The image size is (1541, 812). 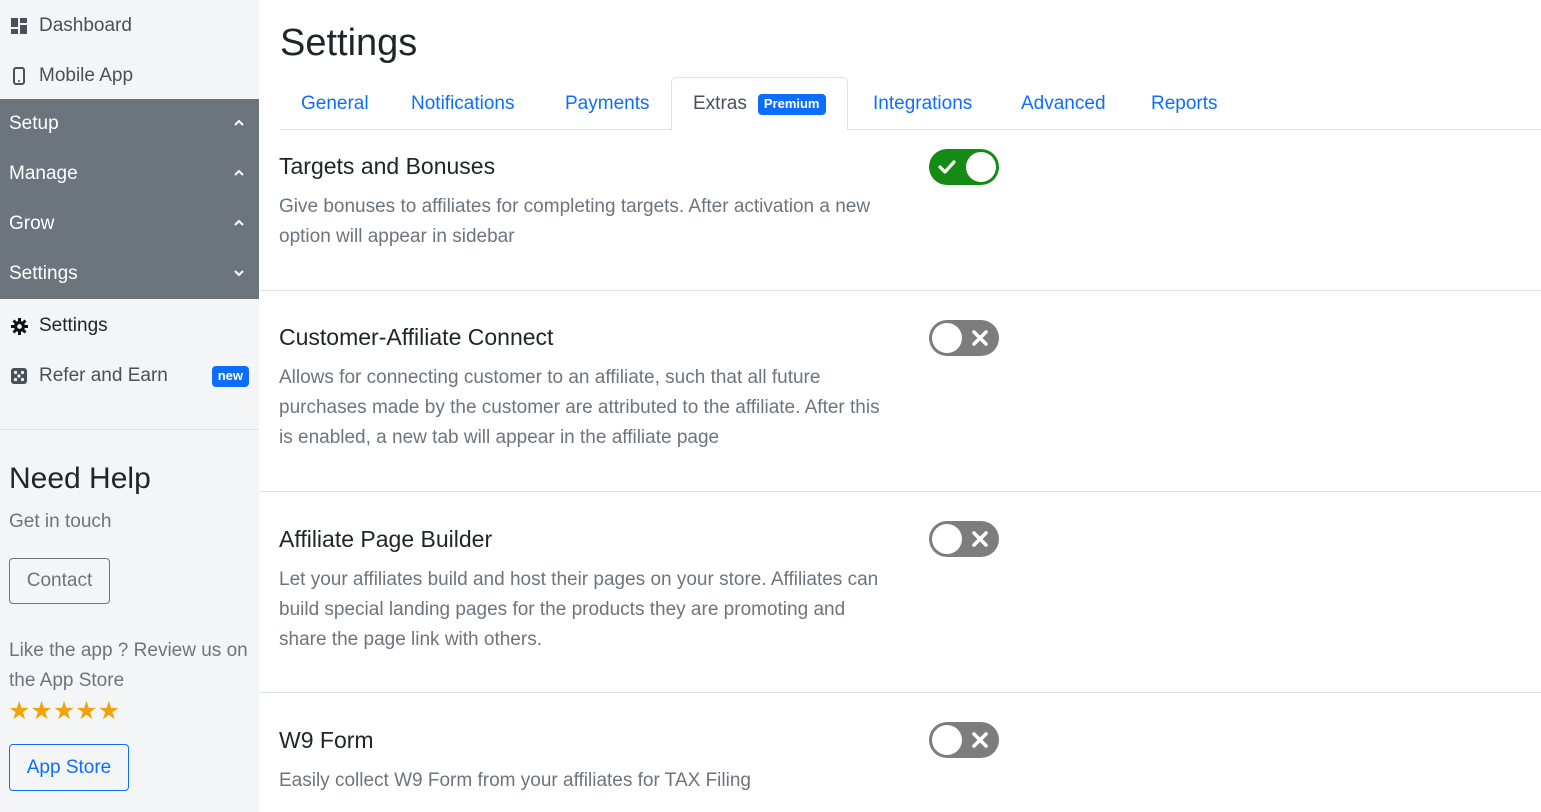 I want to click on w9-form-toggle, so click(x=964, y=740).